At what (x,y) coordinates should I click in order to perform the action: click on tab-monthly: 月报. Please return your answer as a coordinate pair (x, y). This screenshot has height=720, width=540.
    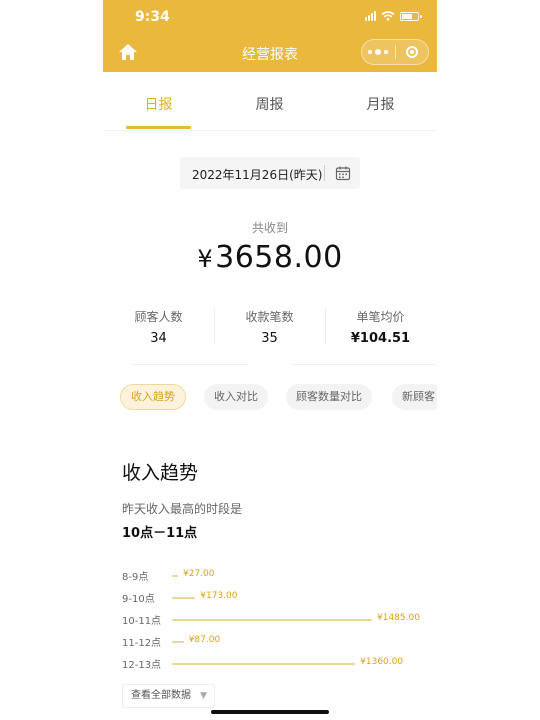
    Looking at the image, I should click on (380, 104).